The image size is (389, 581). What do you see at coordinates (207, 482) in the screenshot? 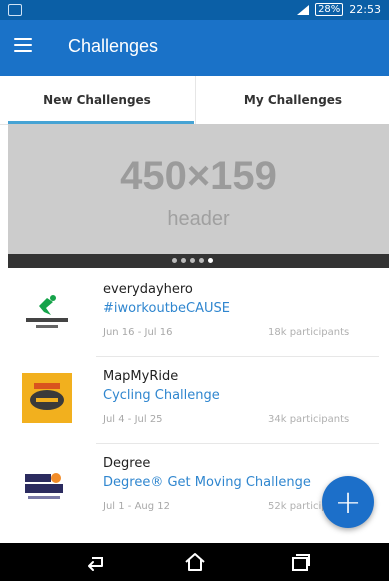
I see `challenge-name: Degree® Get Moving Challenge` at bounding box center [207, 482].